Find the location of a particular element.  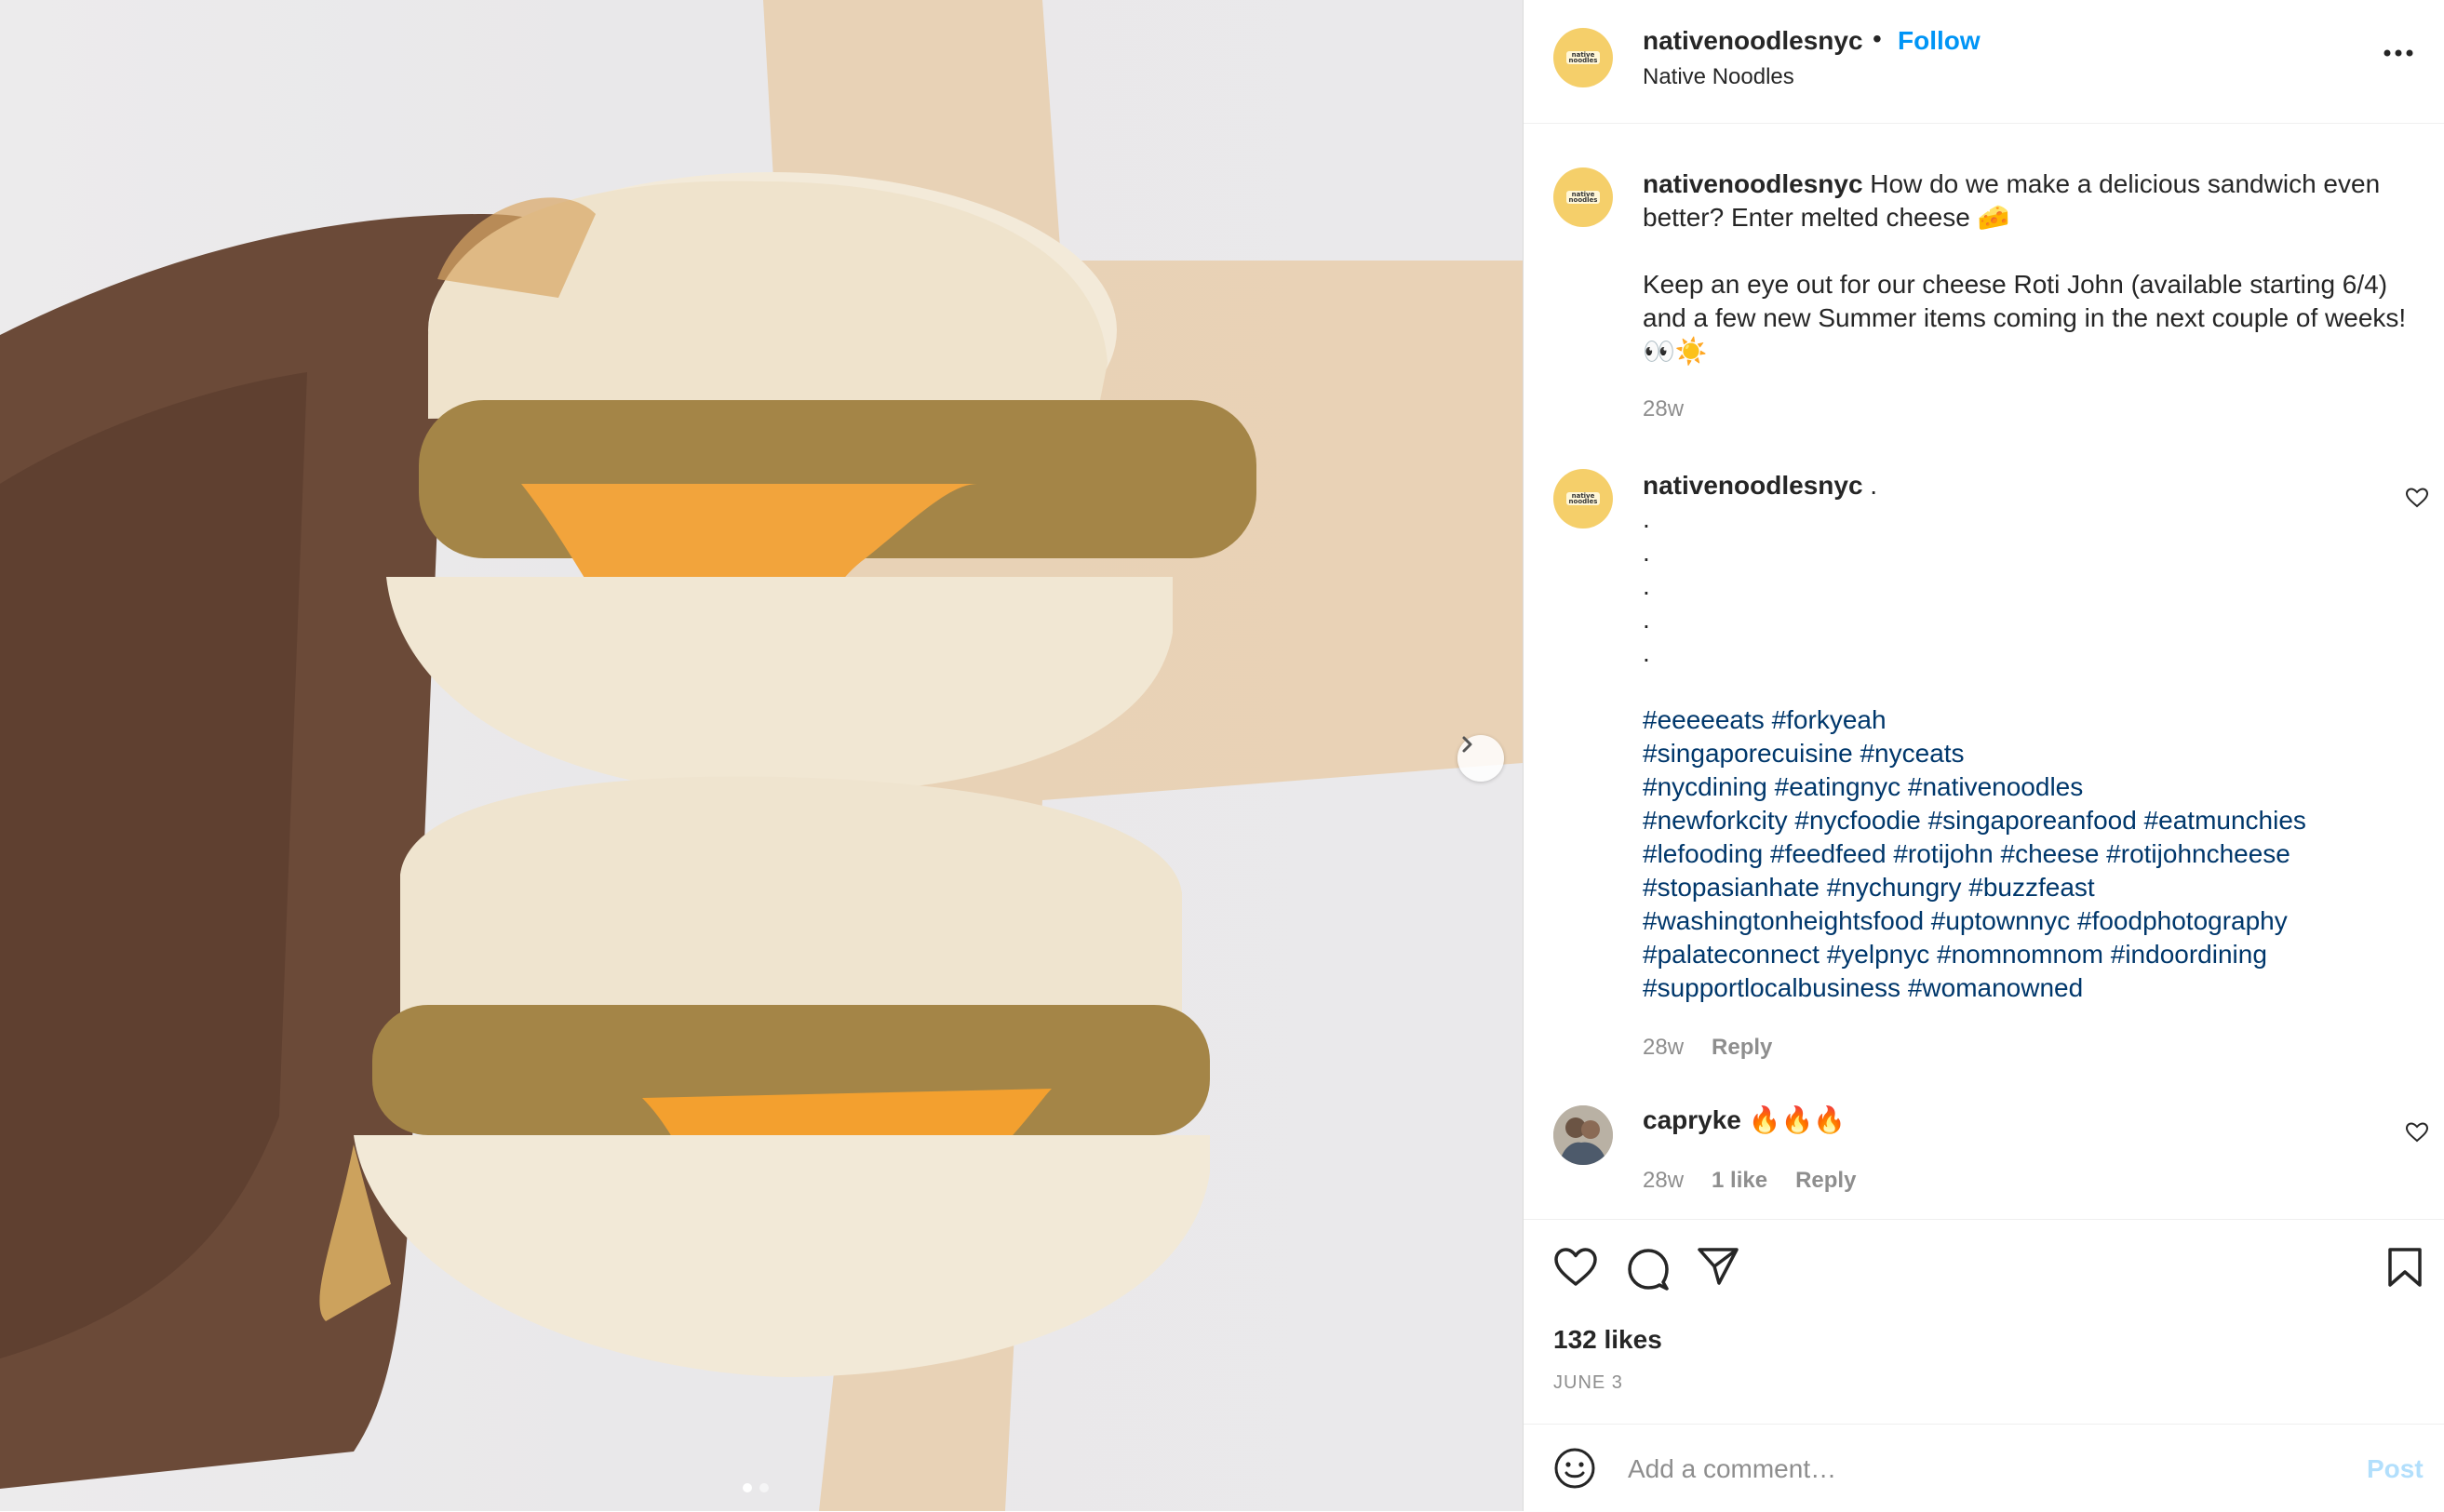

hashtag-line: #supportlocalbusiness #womanowned is located at coordinates (1863, 987).